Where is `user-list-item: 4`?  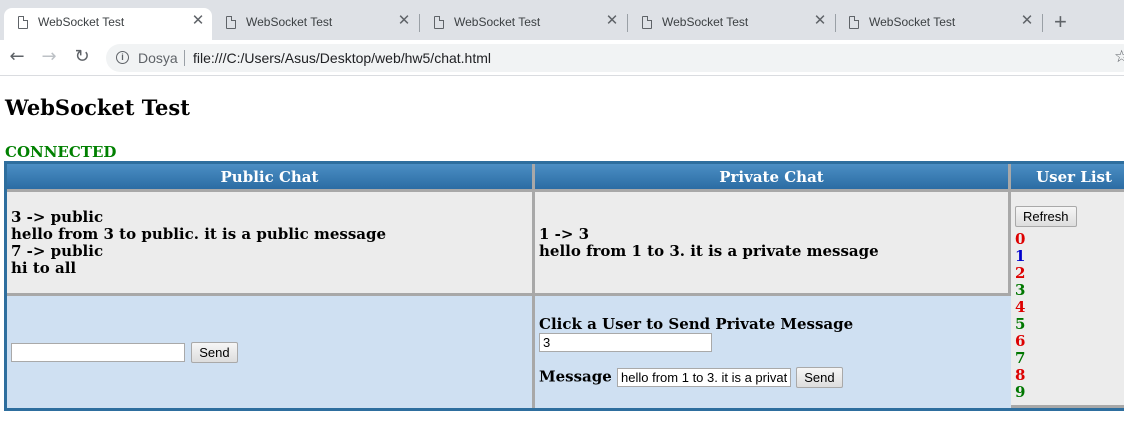 user-list-item: 4 is located at coordinates (1069, 307).